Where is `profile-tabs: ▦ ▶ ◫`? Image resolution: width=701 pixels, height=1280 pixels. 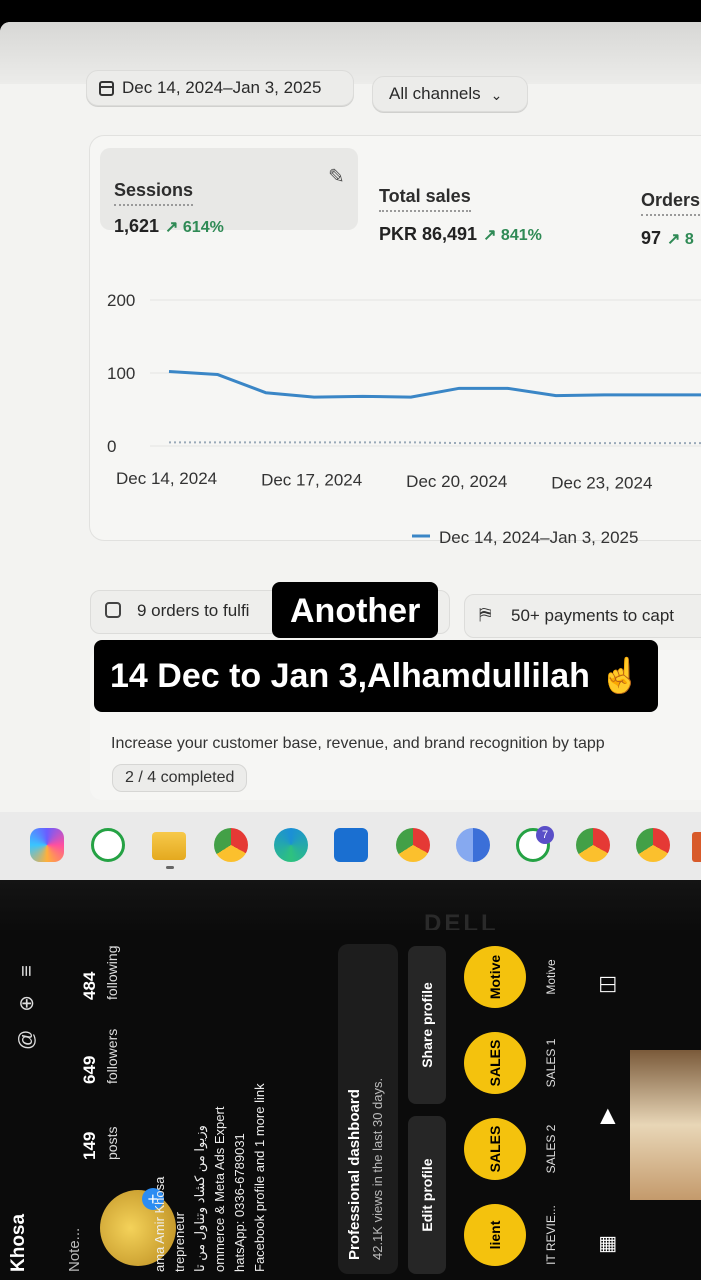 profile-tabs: ▦ ▶ ◫ is located at coordinates (605, 1109).